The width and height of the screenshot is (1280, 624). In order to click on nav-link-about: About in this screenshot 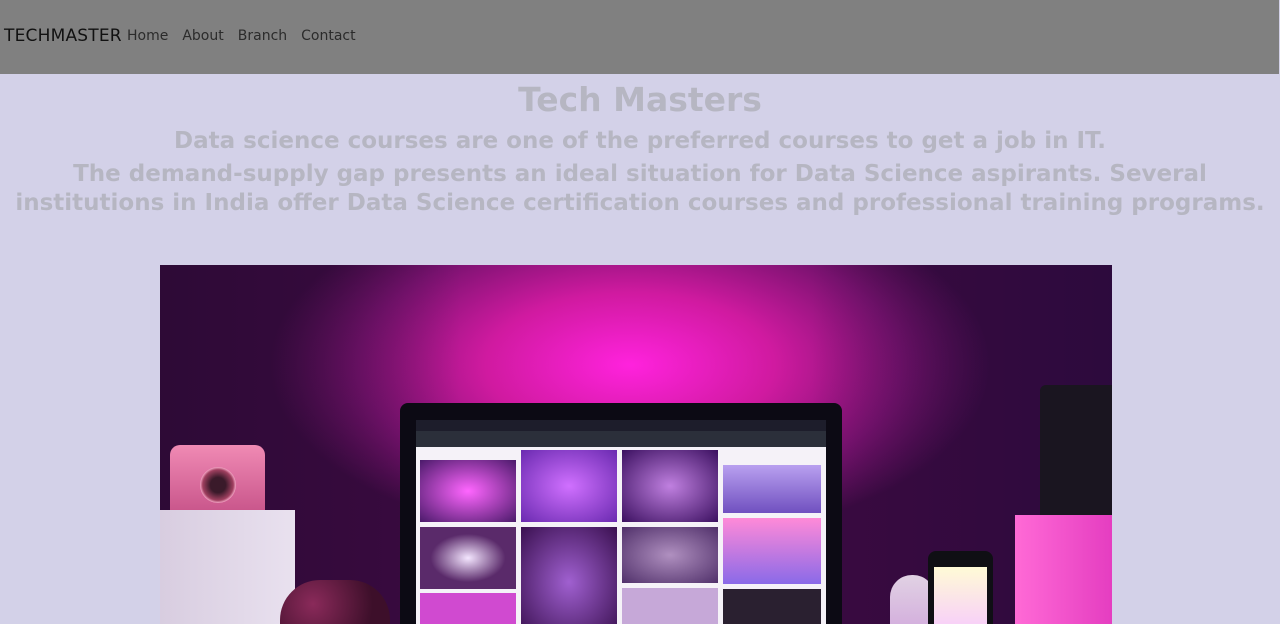, I will do `click(202, 36)`.